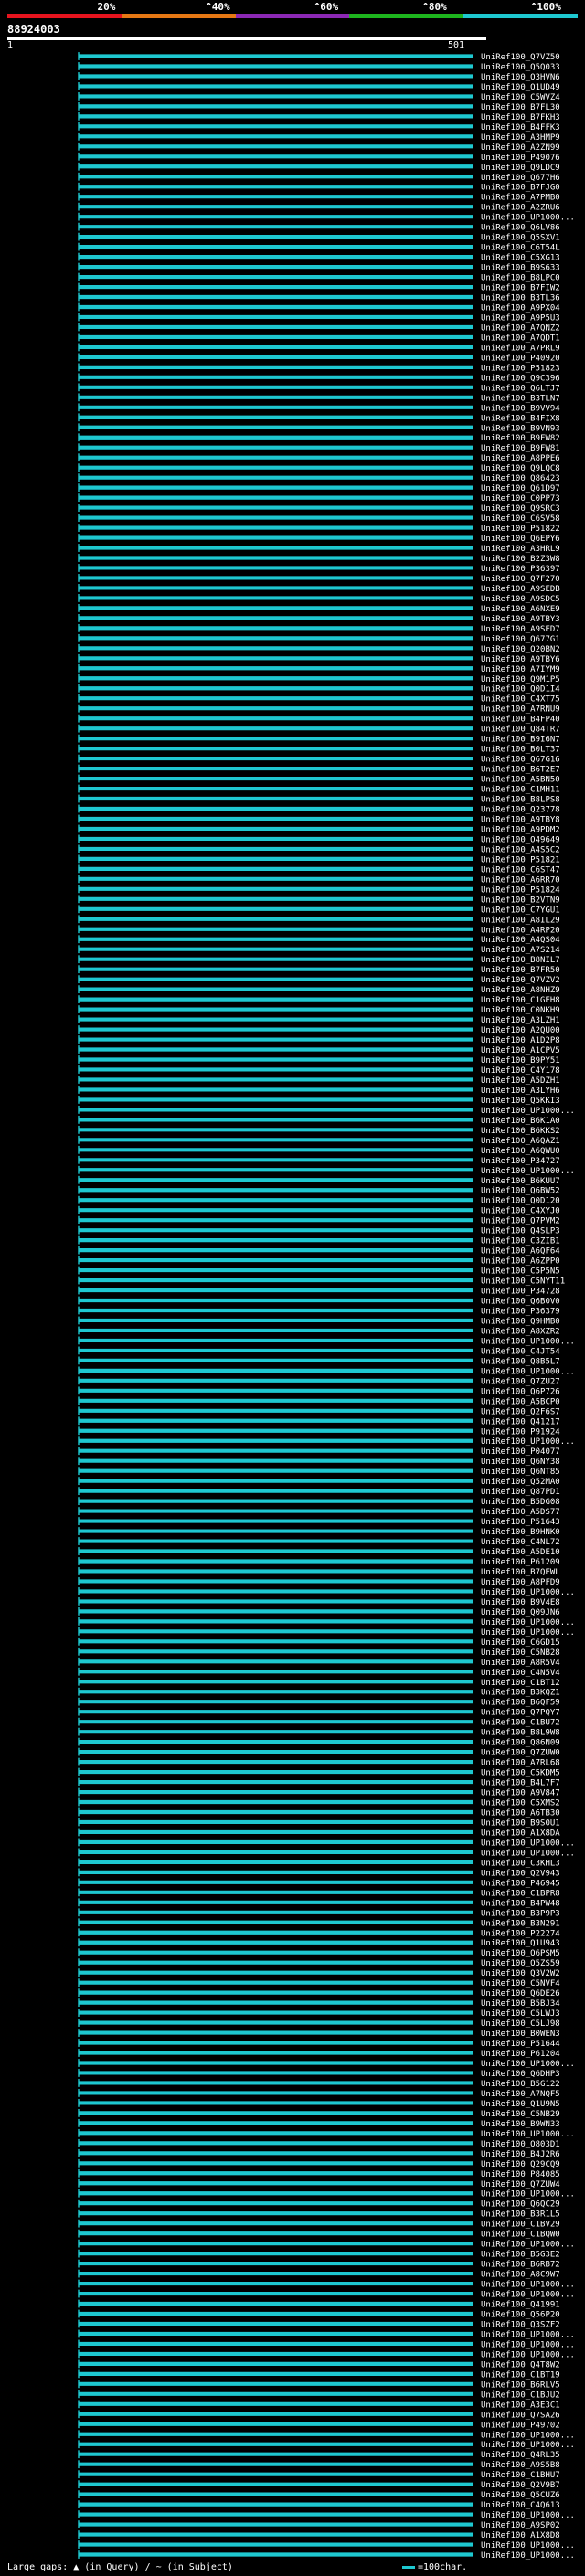 This screenshot has height=2576, width=585. What do you see at coordinates (520, 2074) in the screenshot?
I see `hit-label: UniRef100_Q6DHP3` at bounding box center [520, 2074].